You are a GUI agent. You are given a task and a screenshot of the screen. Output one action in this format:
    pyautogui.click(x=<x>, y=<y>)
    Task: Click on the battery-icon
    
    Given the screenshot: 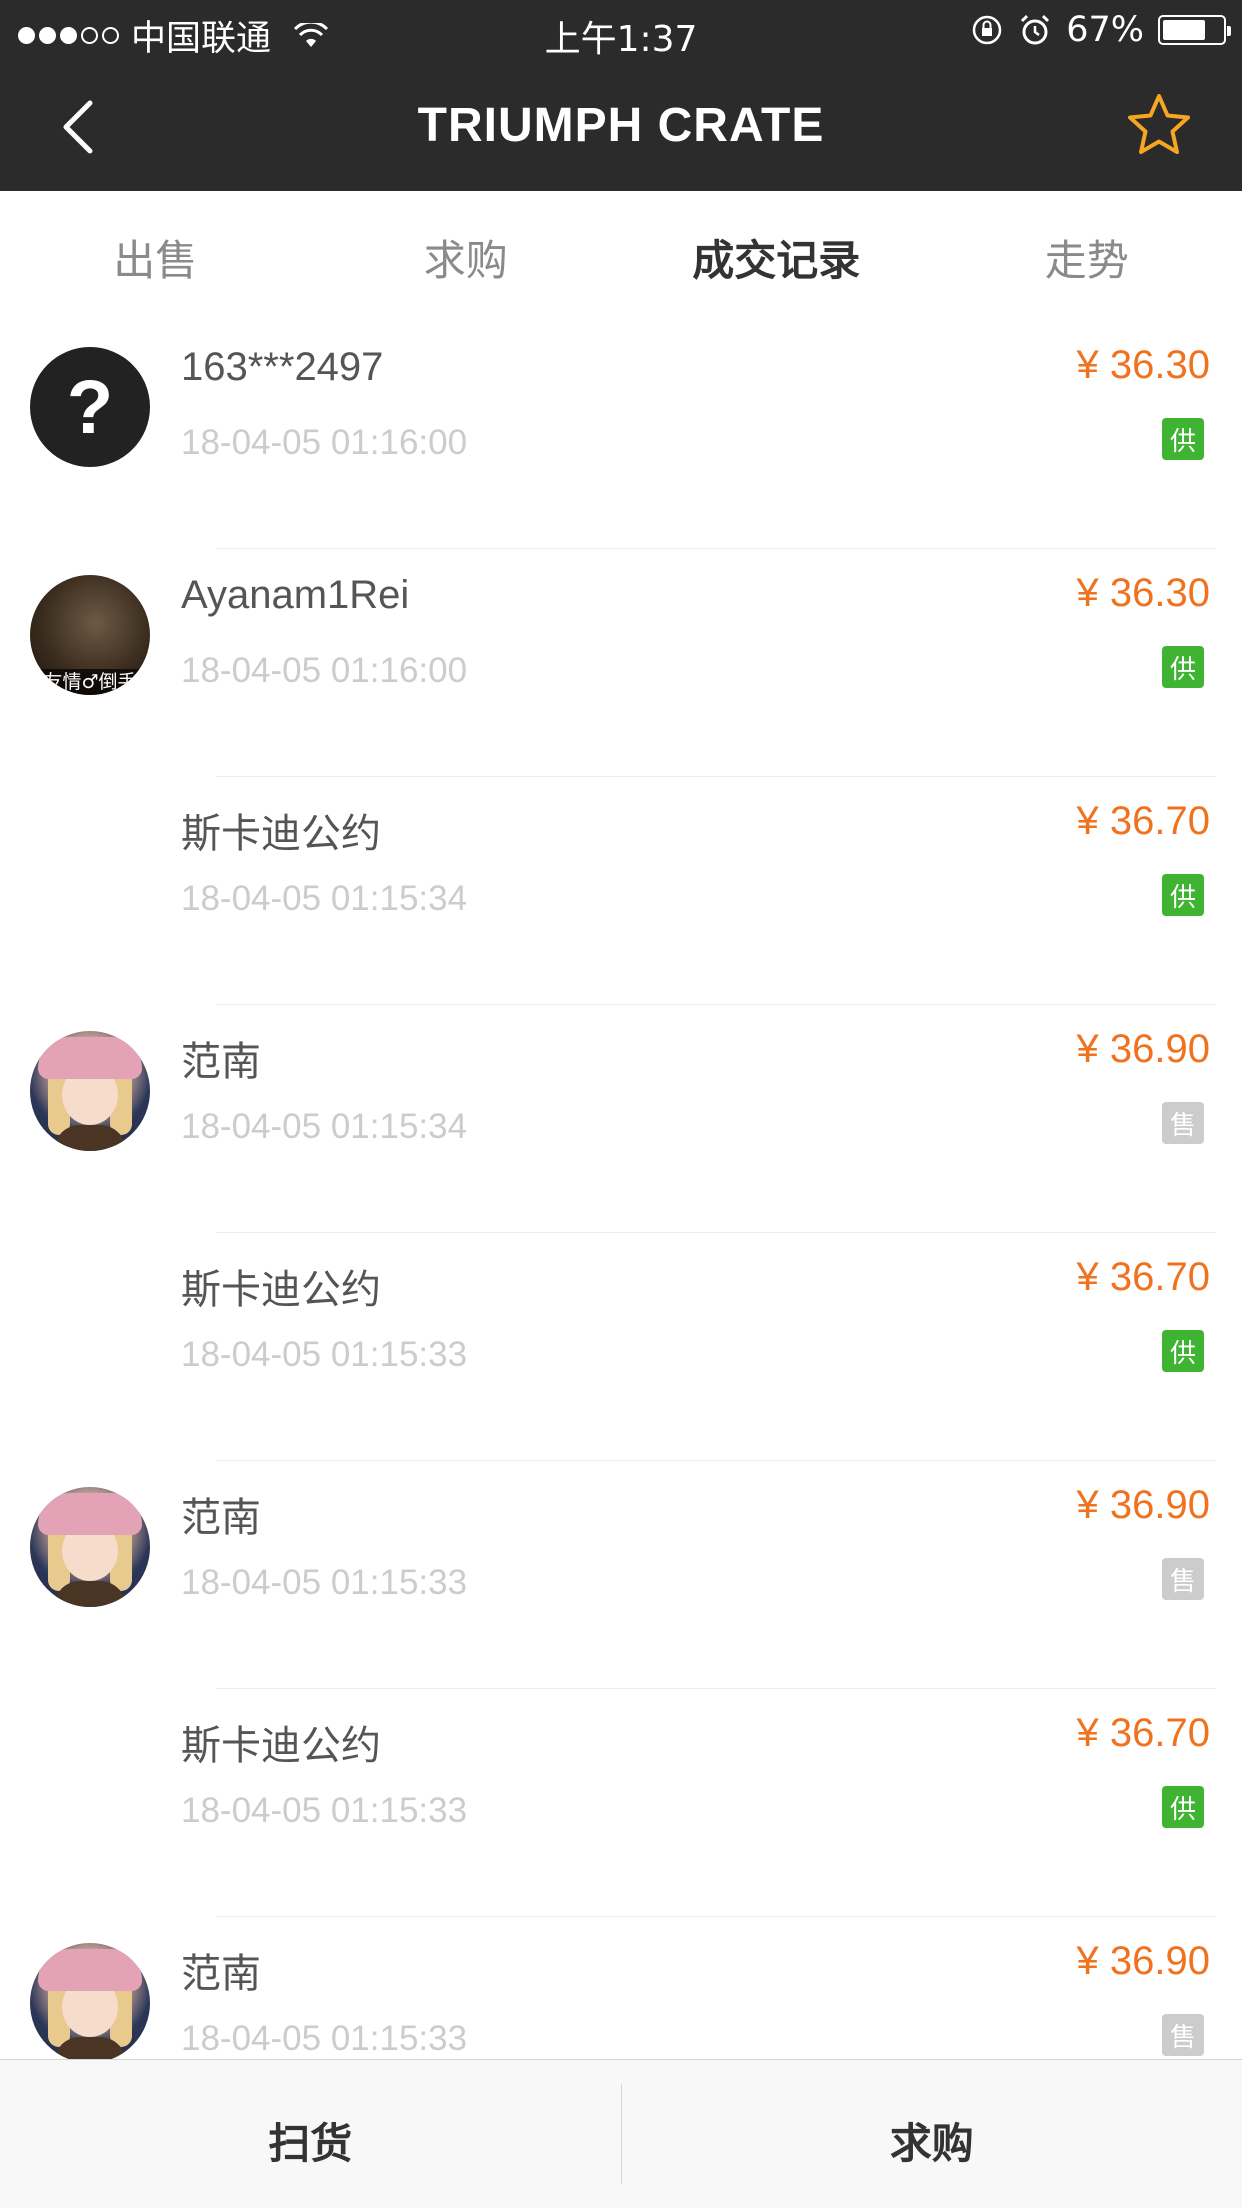 What is the action you would take?
    pyautogui.click(x=1194, y=30)
    